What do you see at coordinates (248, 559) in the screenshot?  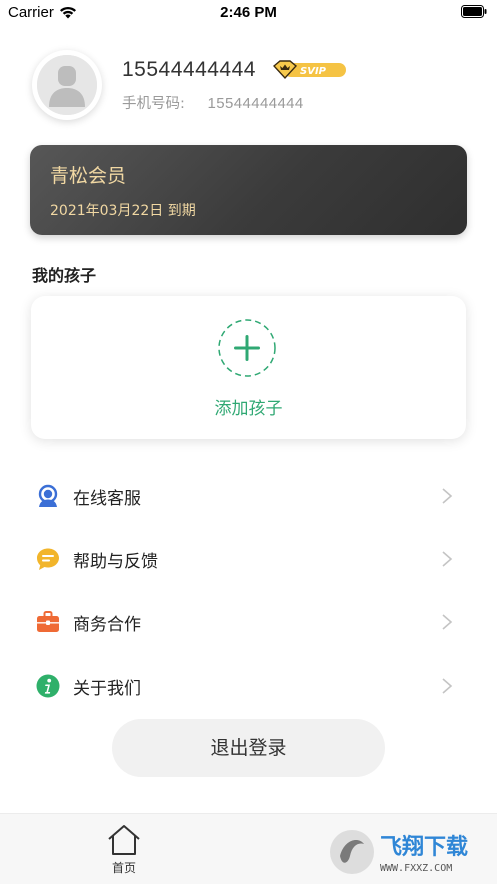 I see `menu-item-help-feedback: 帮助与反馈` at bounding box center [248, 559].